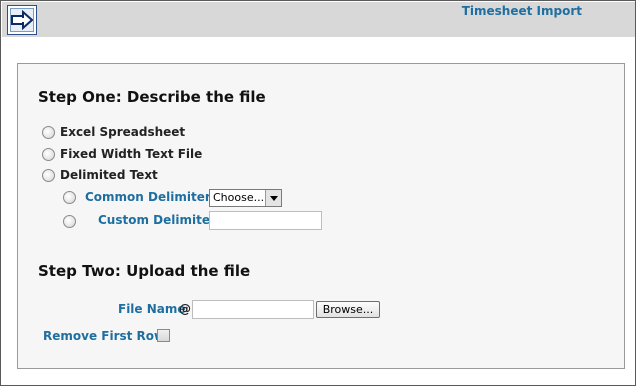 The width and height of the screenshot is (636, 386). I want to click on chevron-down-icon, so click(273, 198).